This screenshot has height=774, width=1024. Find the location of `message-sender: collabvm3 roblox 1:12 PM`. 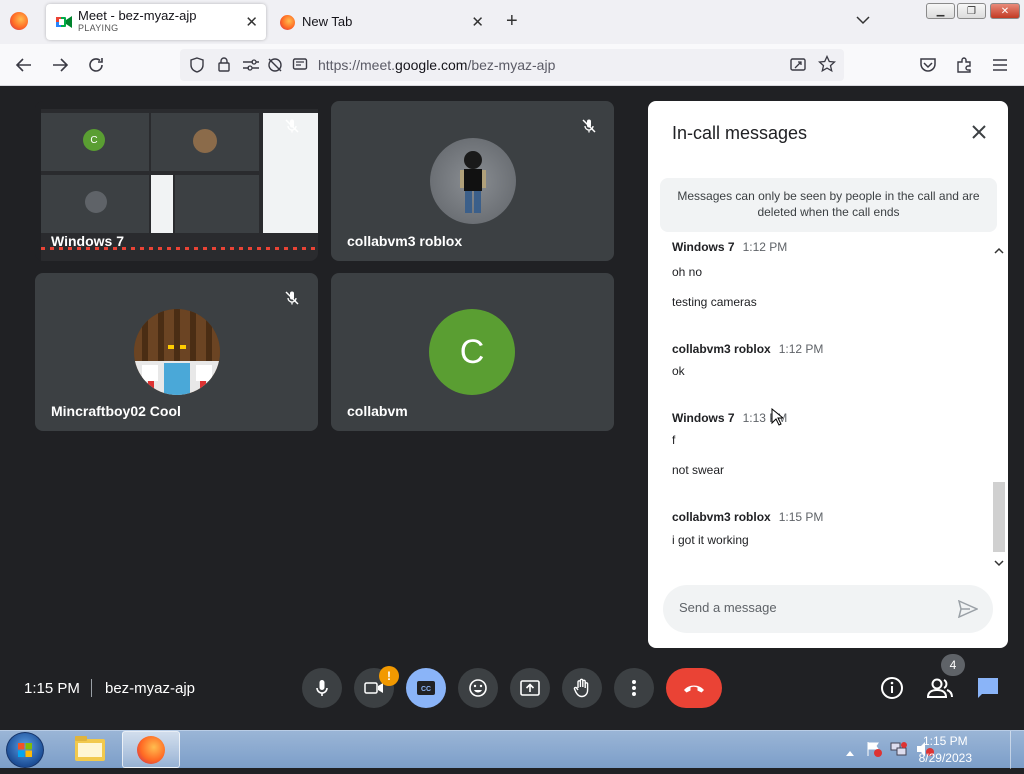

message-sender: collabvm3 roblox 1:12 PM is located at coordinates (748, 349).